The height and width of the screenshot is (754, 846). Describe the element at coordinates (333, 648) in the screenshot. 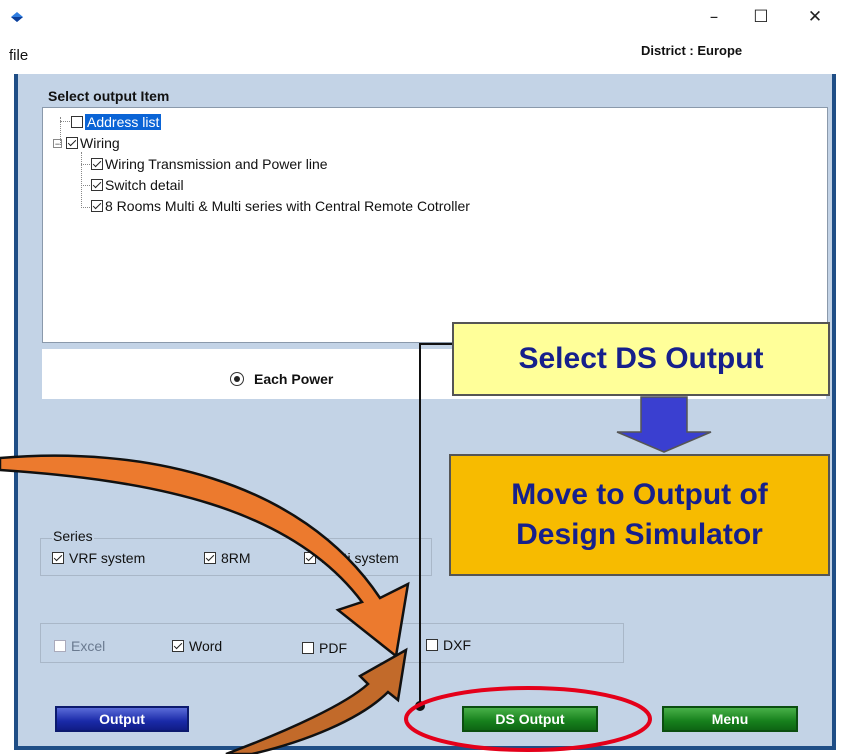

I see `option-label: PDF` at that location.